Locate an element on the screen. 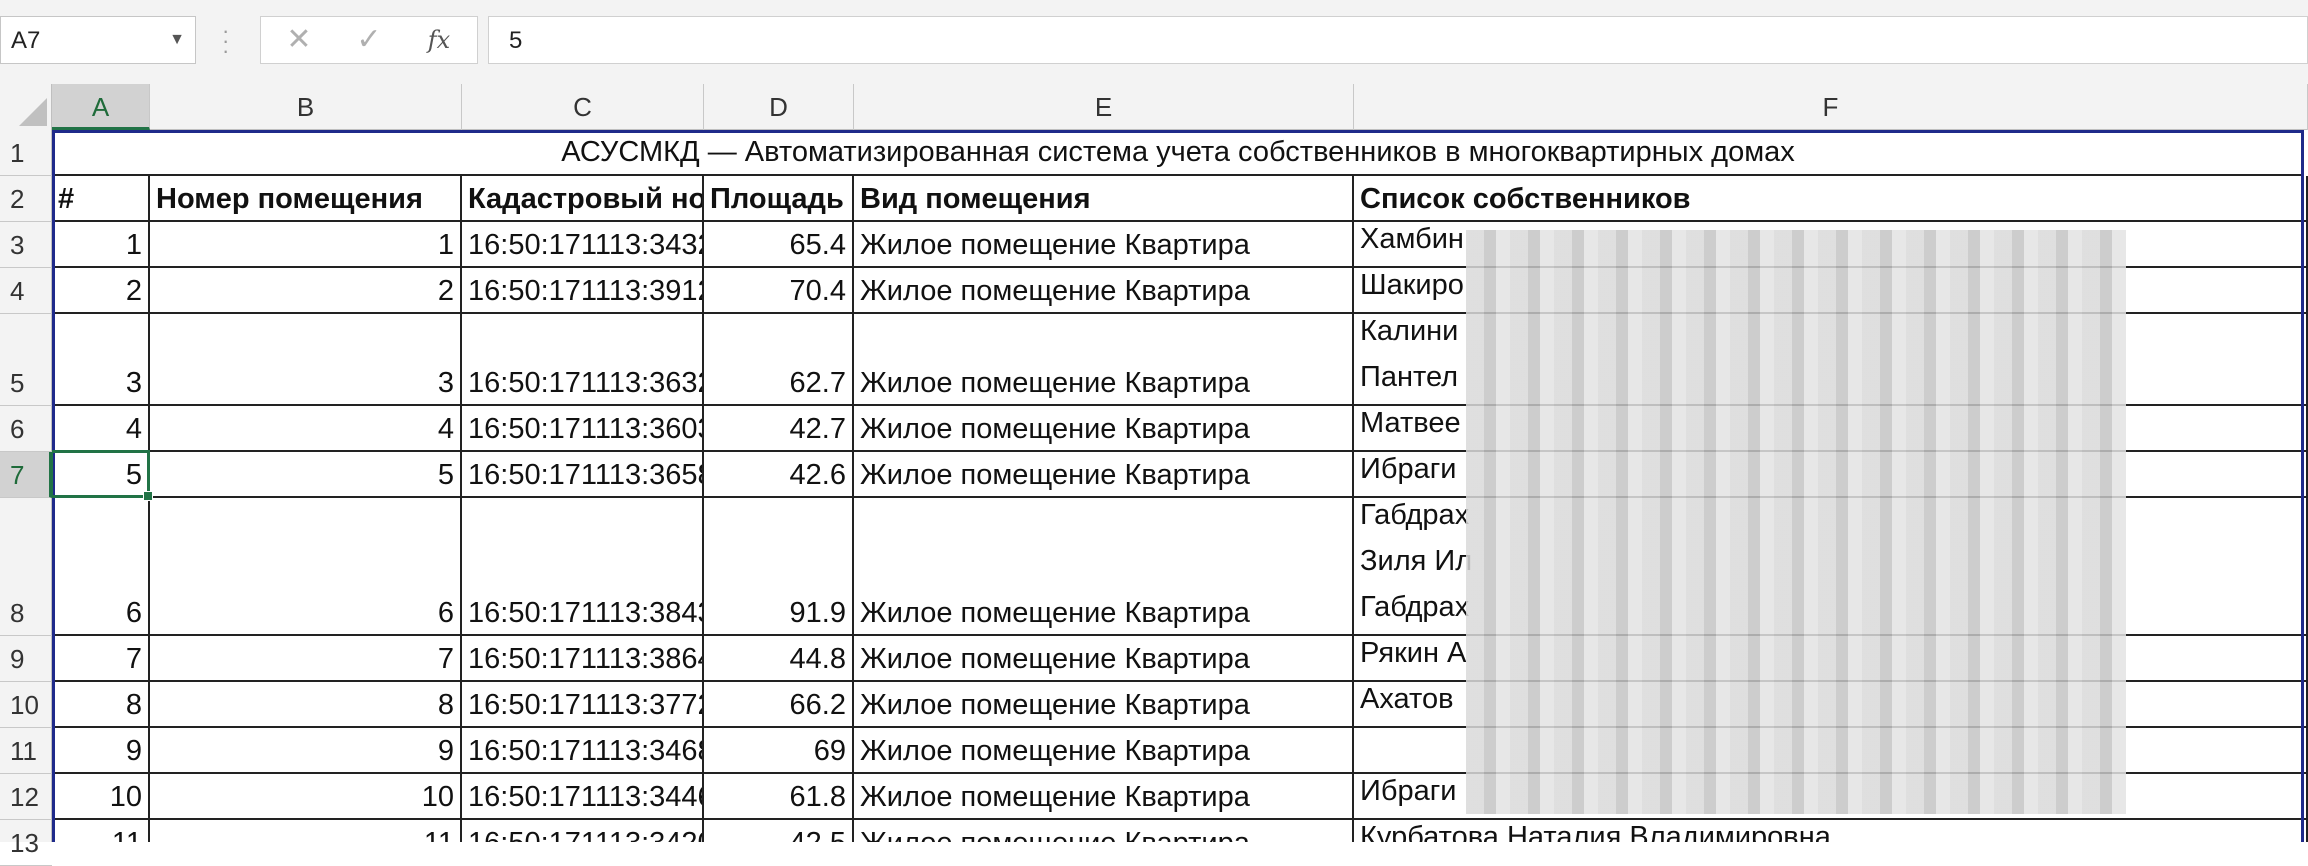 This screenshot has height=866, width=2308. row-header-11: 11 is located at coordinates (26, 751).